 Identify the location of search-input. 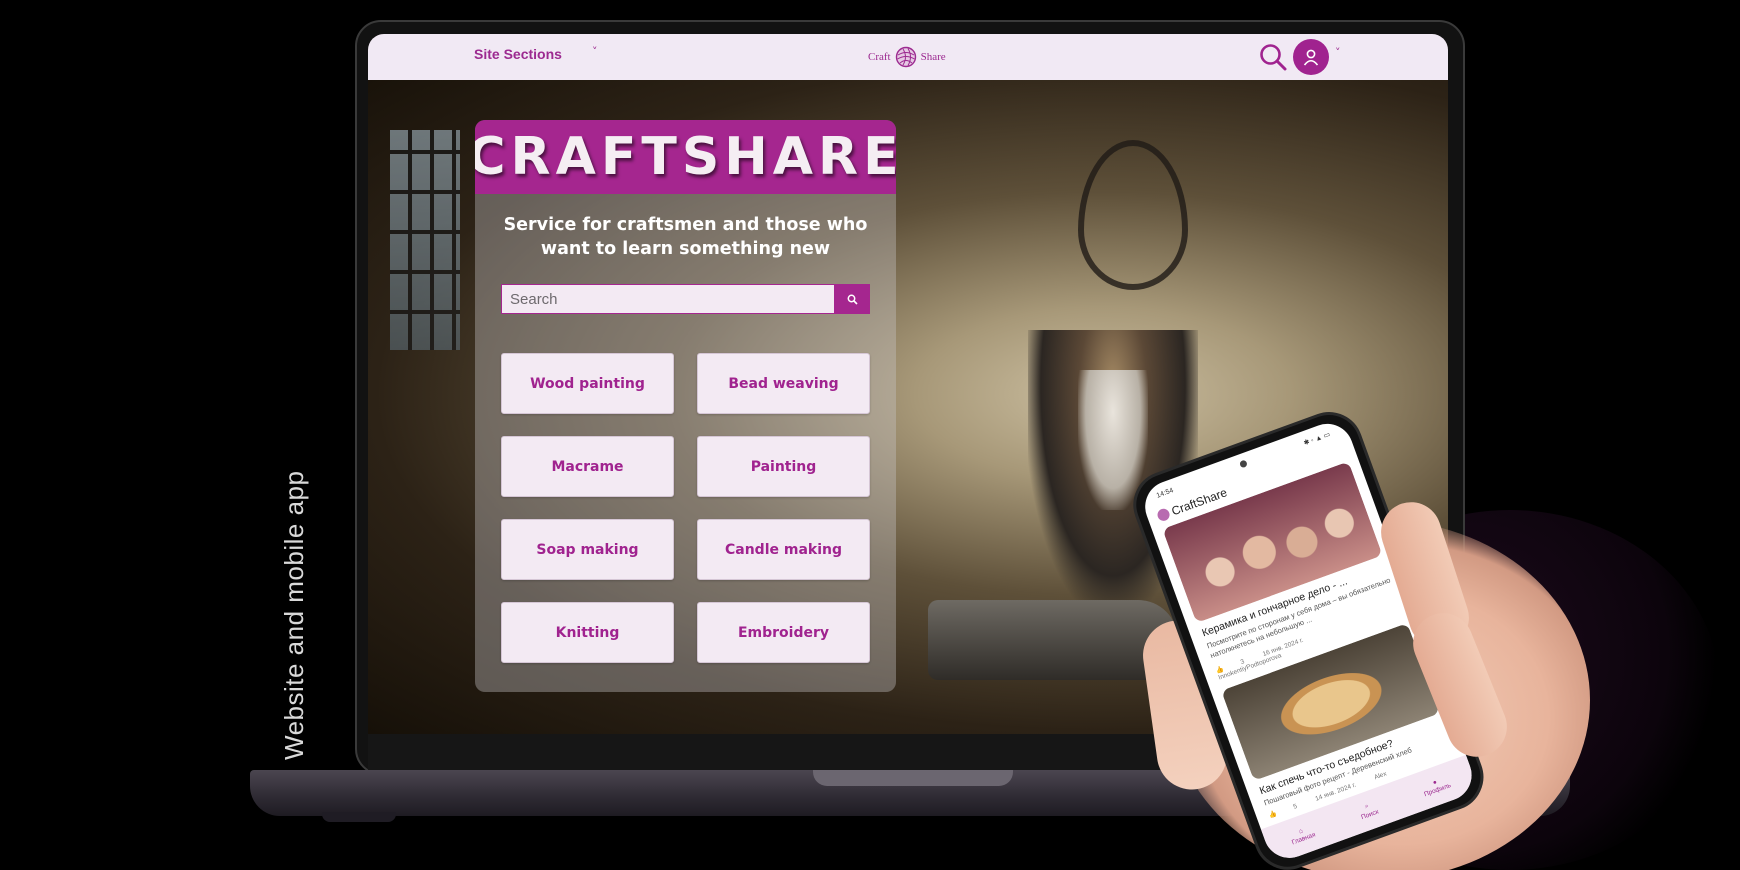
(668, 299).